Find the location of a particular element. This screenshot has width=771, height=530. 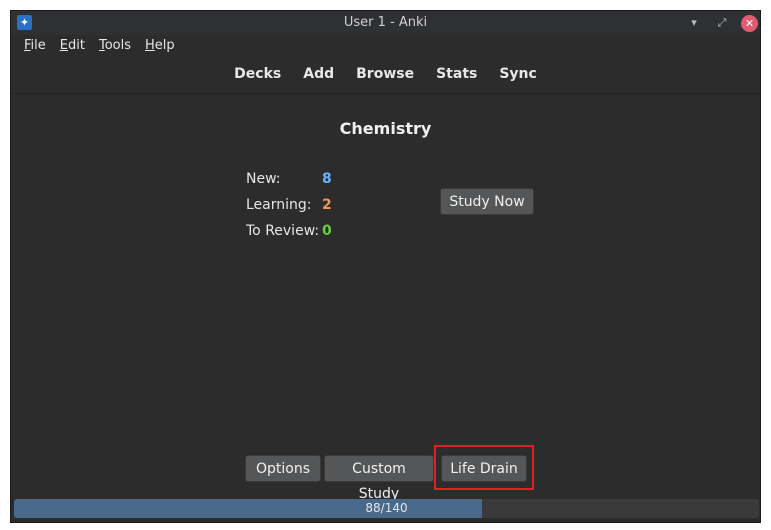

new-label: New: is located at coordinates (263, 179).